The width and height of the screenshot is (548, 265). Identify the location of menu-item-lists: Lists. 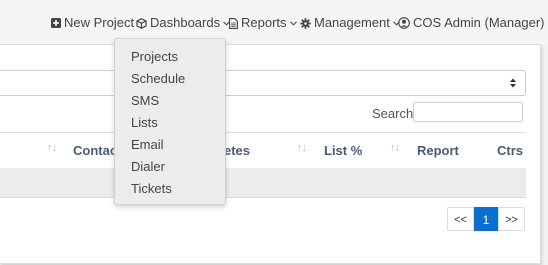
(144, 122).